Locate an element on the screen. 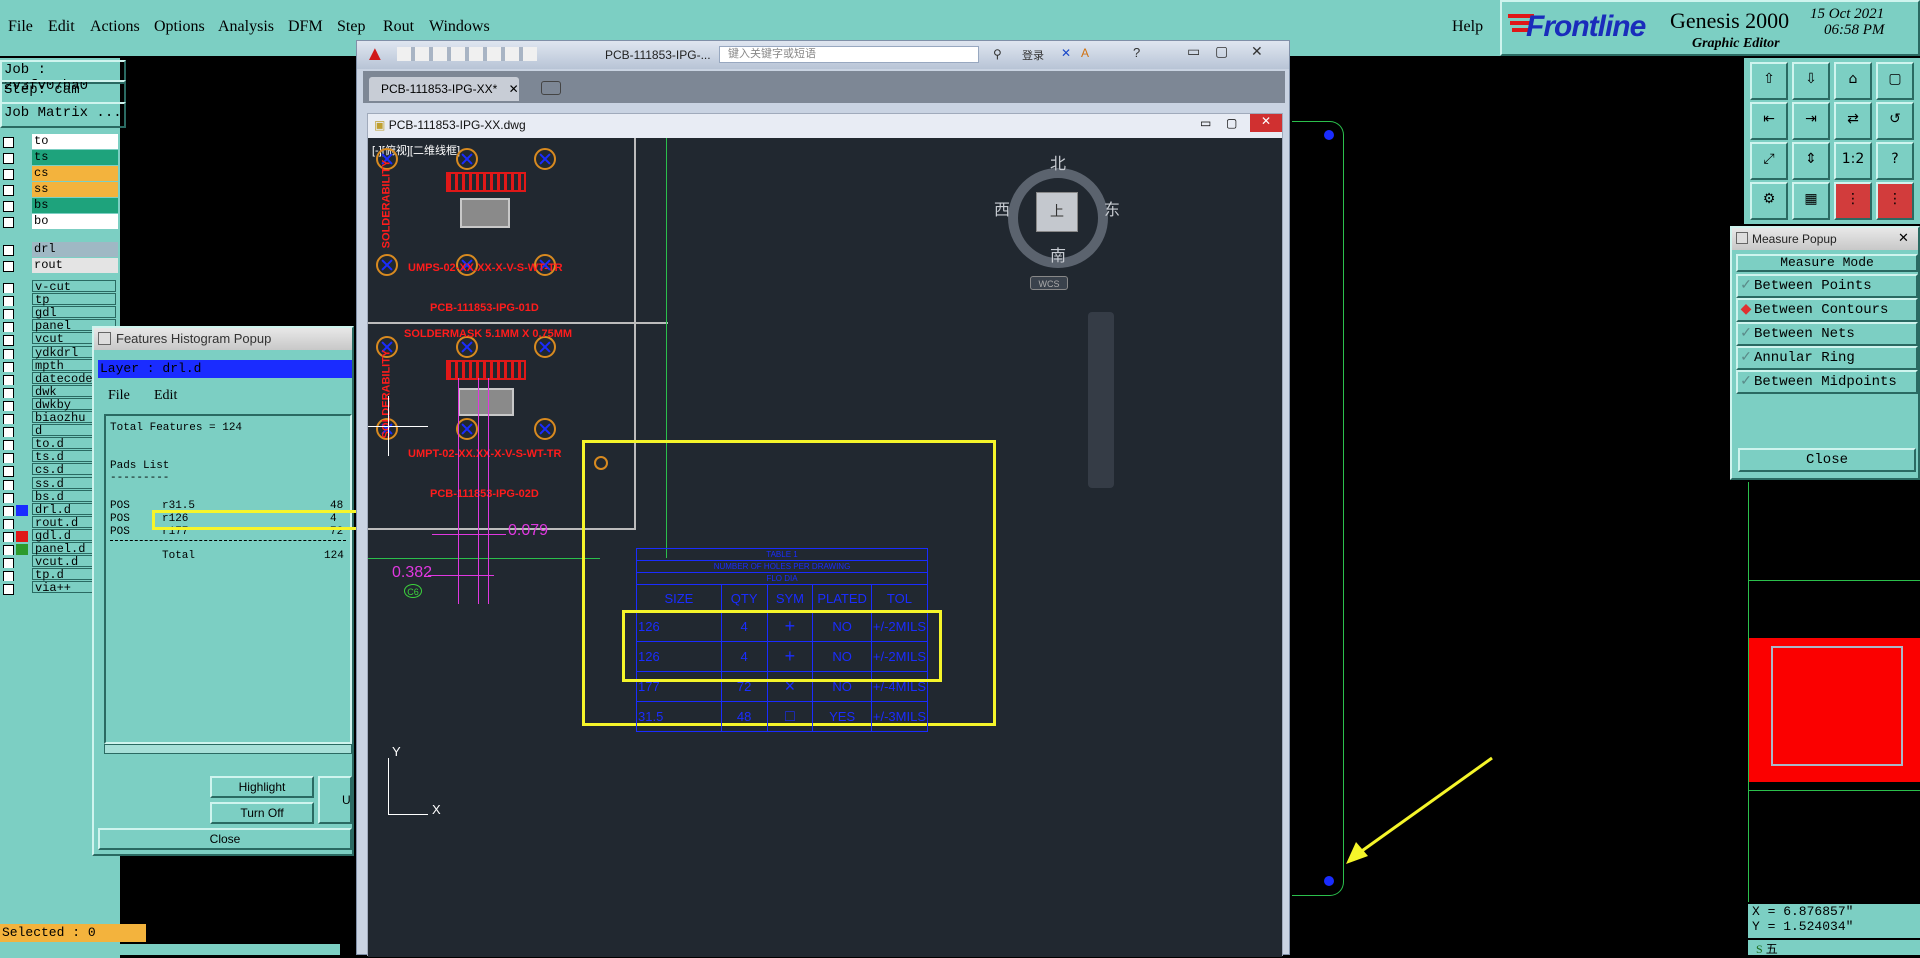 The height and width of the screenshot is (958, 1920). minimize-button: ▭ is located at coordinates (1193, 51).